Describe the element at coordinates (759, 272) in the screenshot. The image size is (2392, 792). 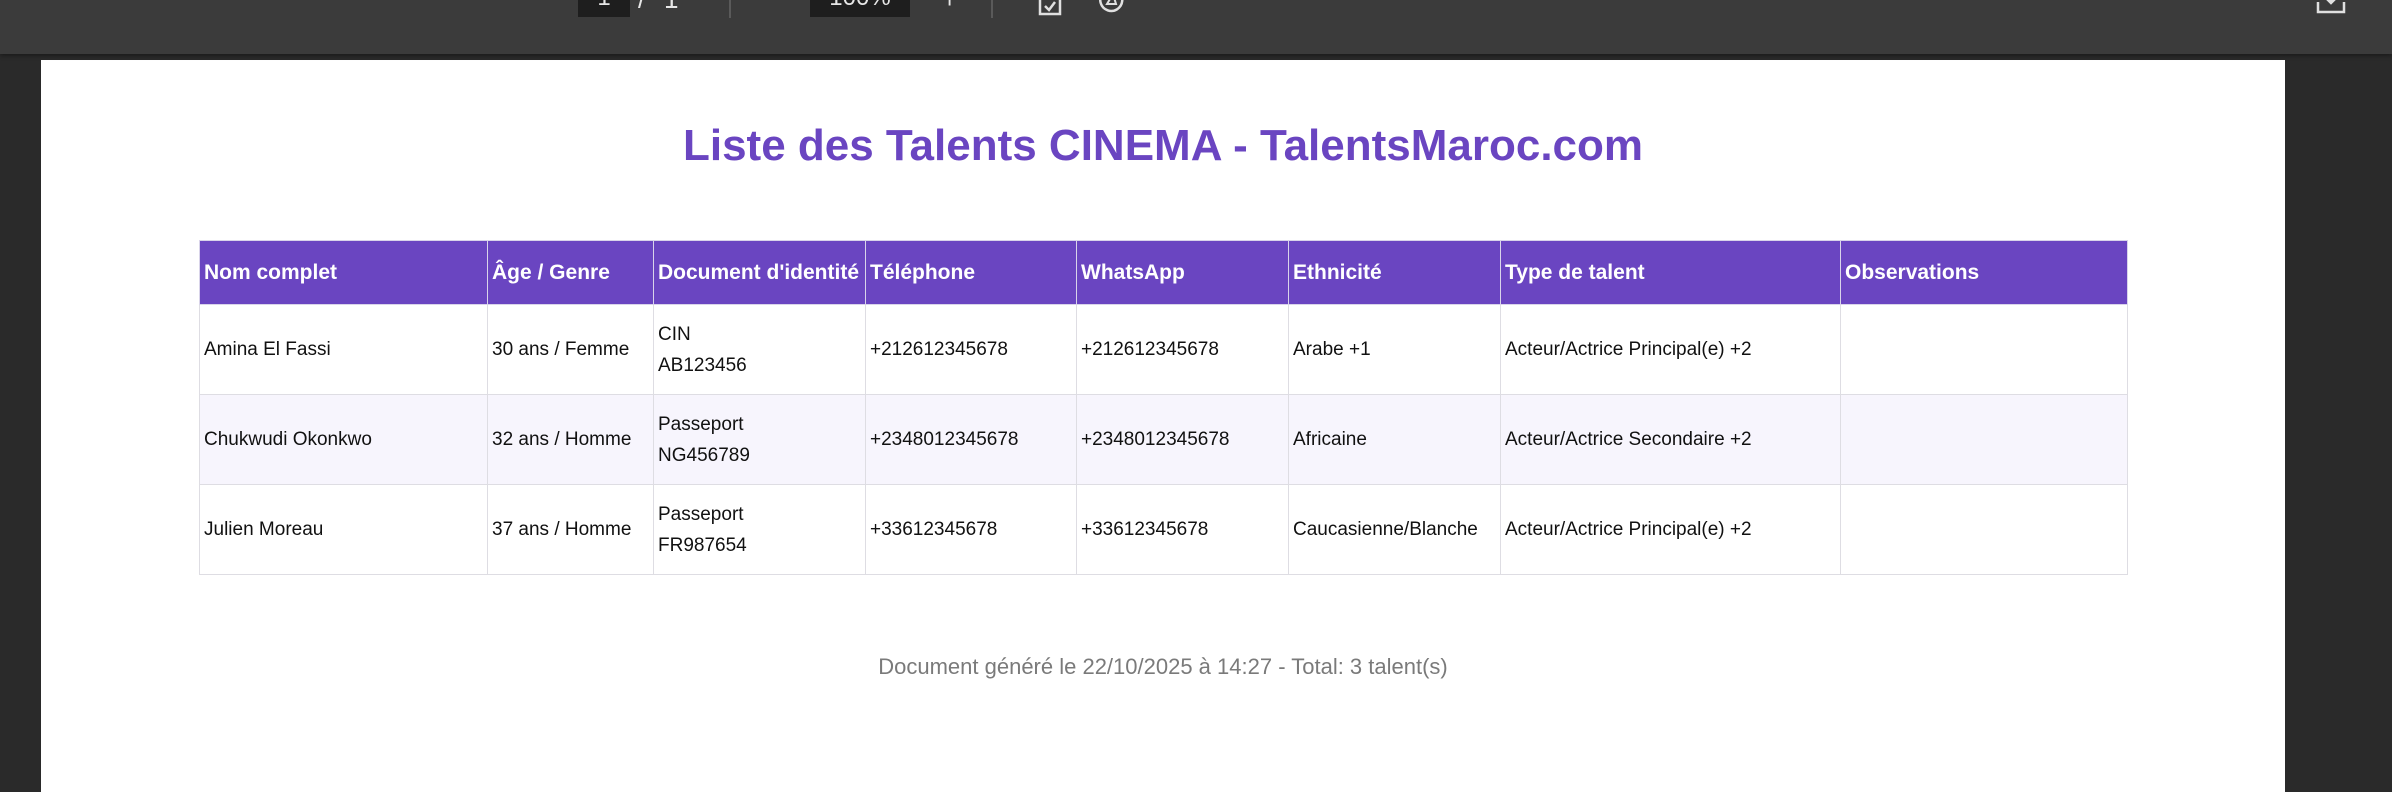
I see `column-header-id-document: Document d'identité` at that location.